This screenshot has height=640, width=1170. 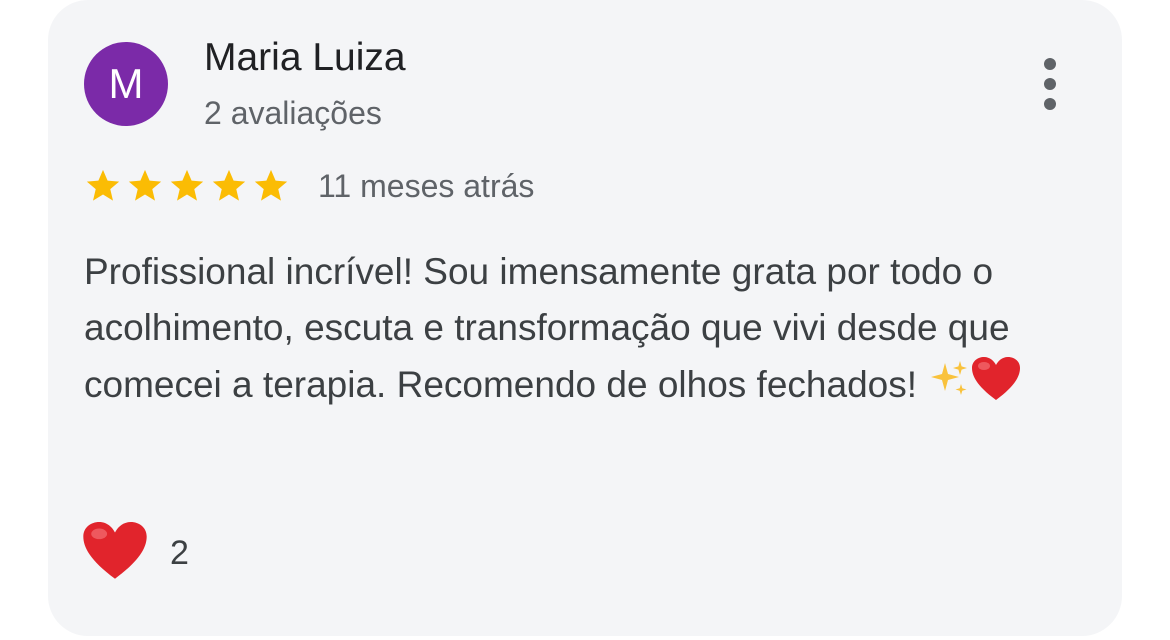 I want to click on star-rating, so click(x=189, y=186).